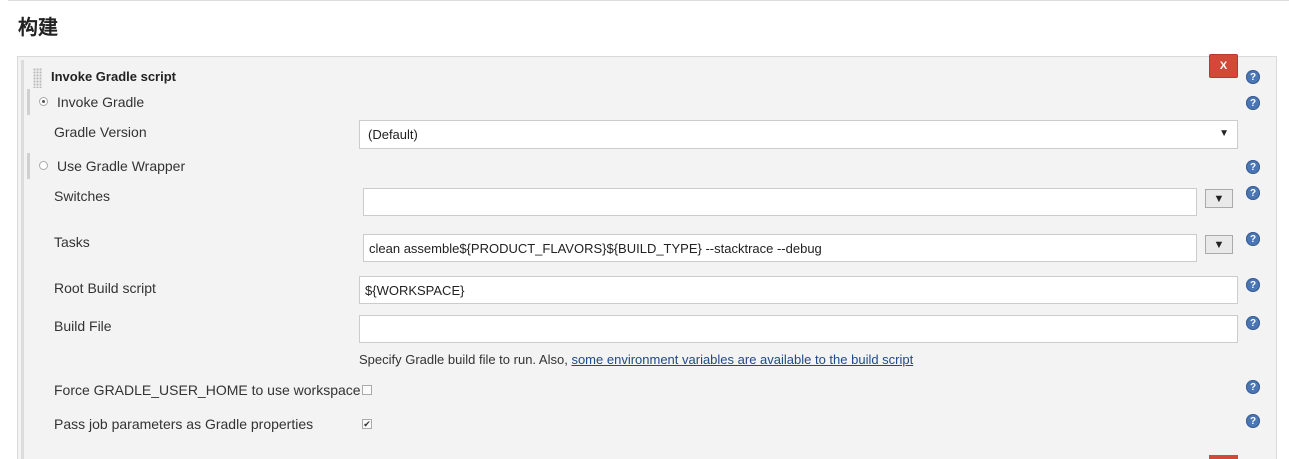 This screenshot has height=459, width=1289. Describe the element at coordinates (100, 132) in the screenshot. I see `gradle-version-label: Gradle Version` at that location.